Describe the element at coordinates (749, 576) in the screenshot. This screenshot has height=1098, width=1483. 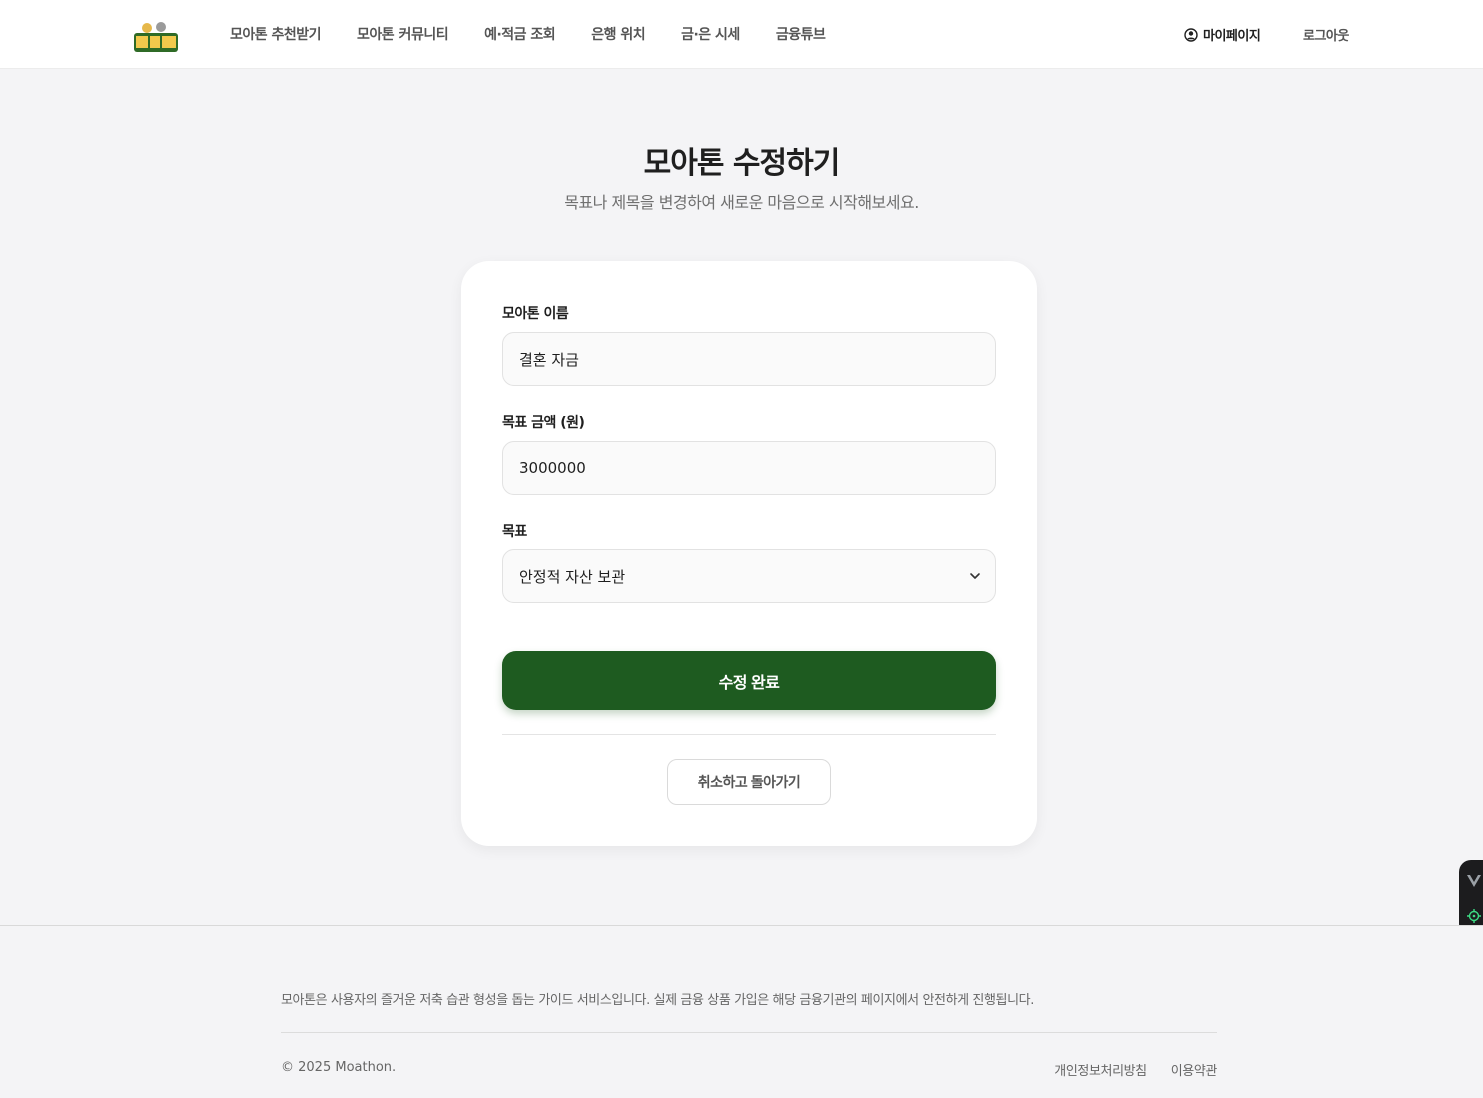
I see `goal-select: 안정적 자산 보관` at that location.